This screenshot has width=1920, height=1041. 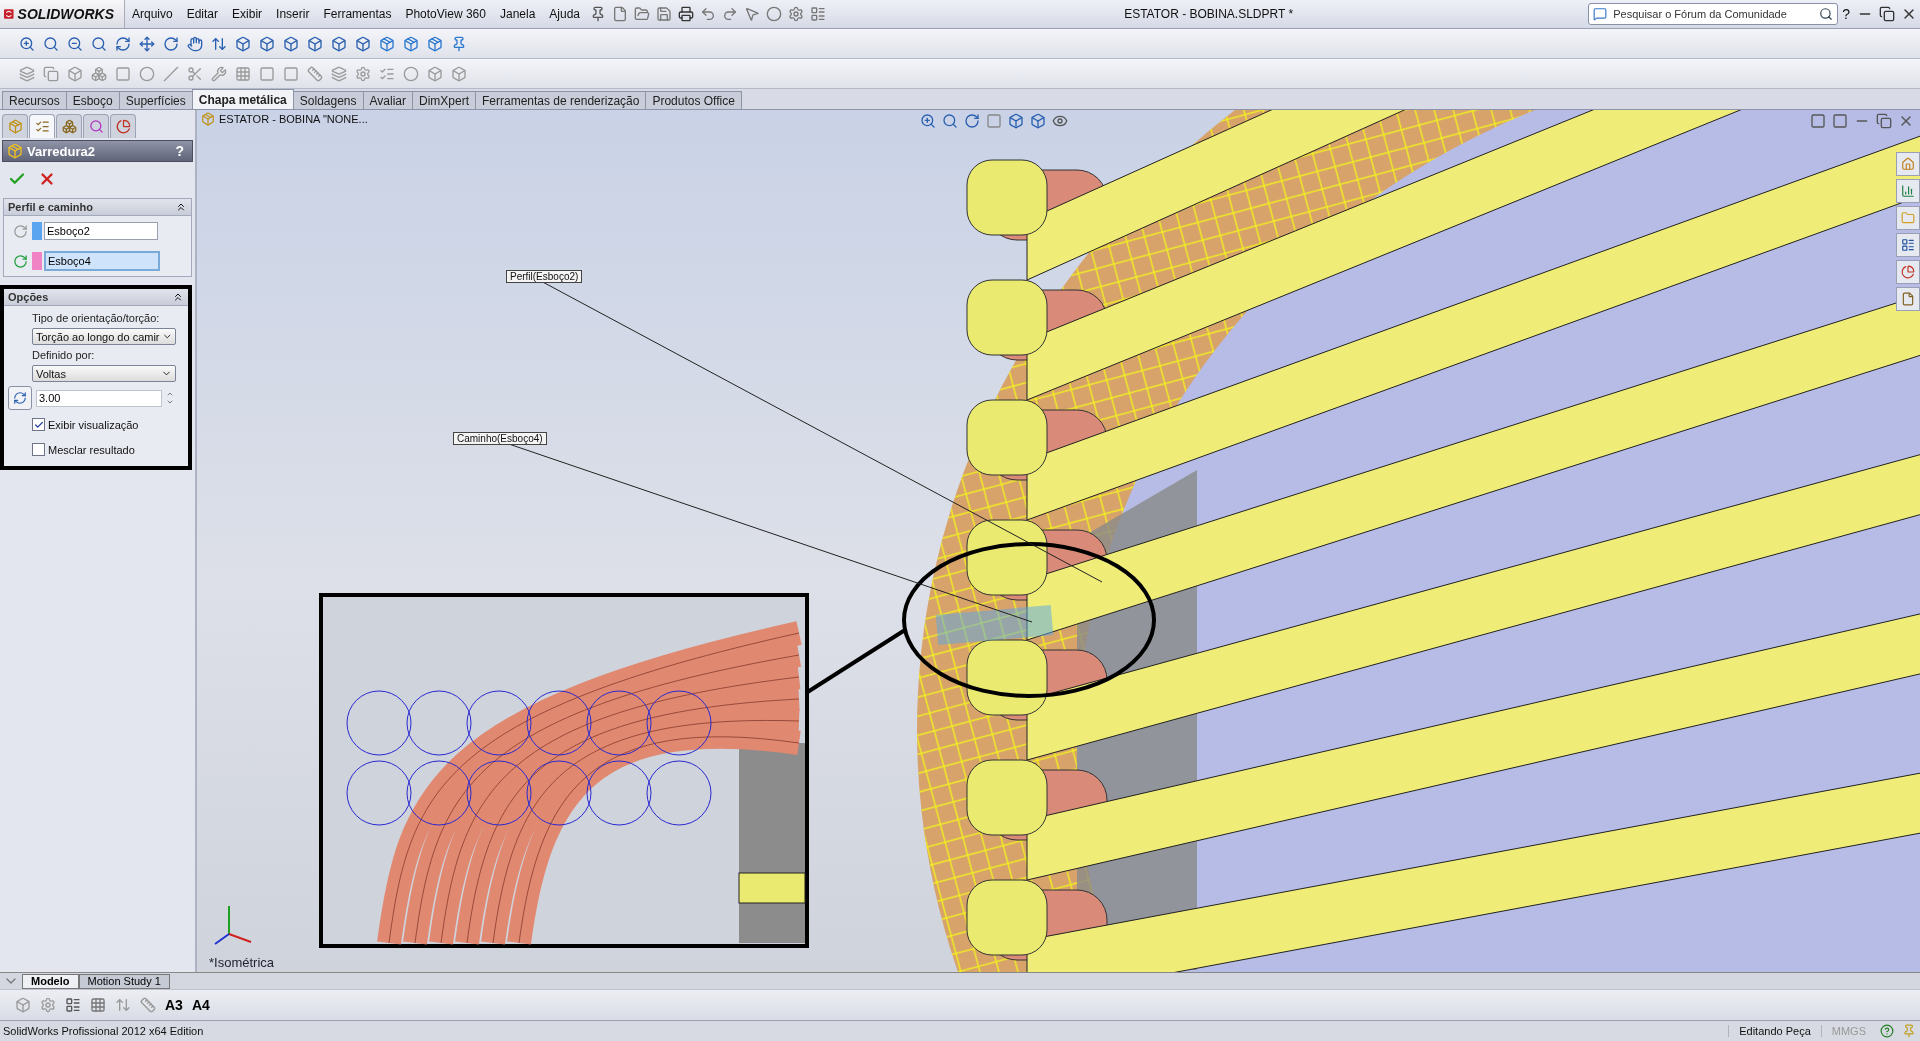 What do you see at coordinates (1713, 14) in the screenshot?
I see `search-box: Pesquisar o Fórum da Comunidade` at bounding box center [1713, 14].